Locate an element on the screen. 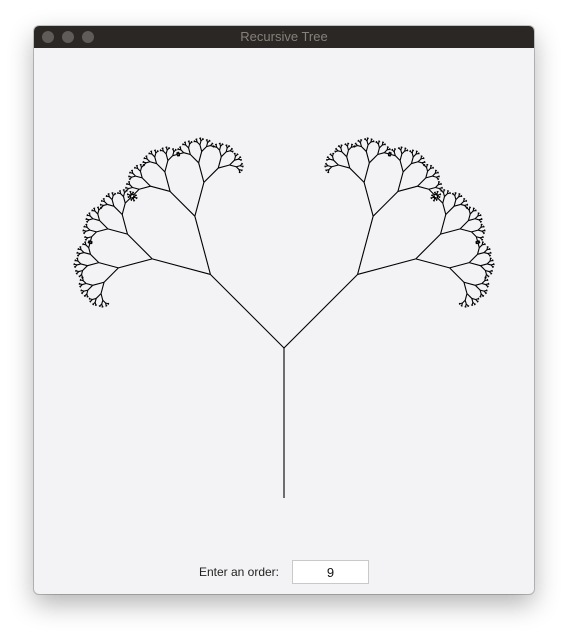 This screenshot has height=637, width=568. title-bar: Recursive Tree is located at coordinates (284, 37).